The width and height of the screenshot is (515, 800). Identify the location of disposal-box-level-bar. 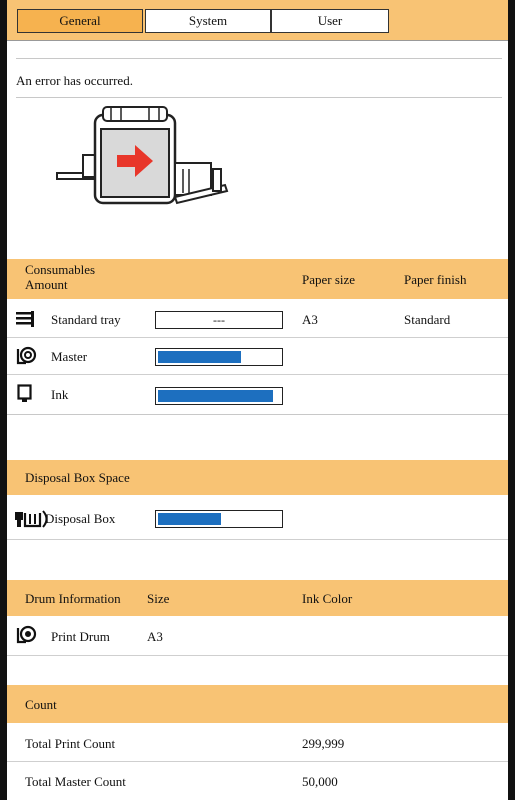
(219, 519).